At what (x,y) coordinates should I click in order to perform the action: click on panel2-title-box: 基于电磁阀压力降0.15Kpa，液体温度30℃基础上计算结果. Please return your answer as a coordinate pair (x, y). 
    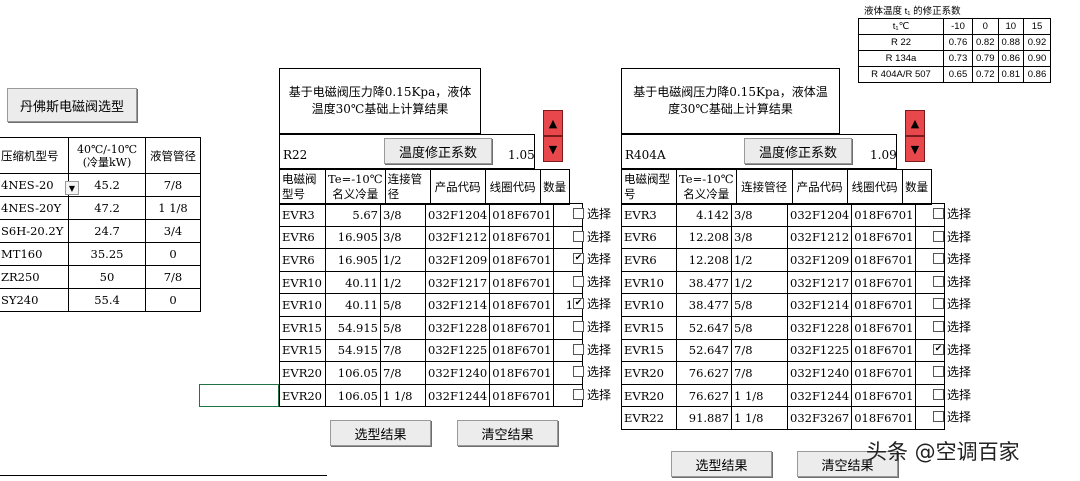
    Looking at the image, I should click on (730, 101).